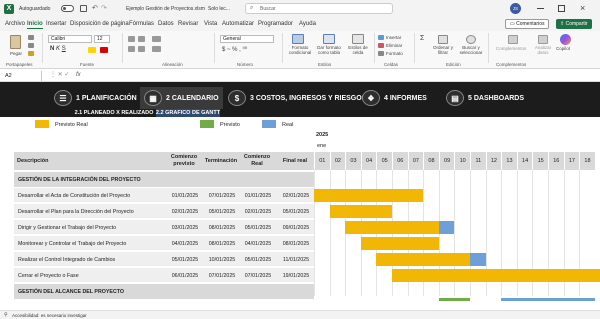  What do you see at coordinates (9, 9) in the screenshot?
I see `excel-logo-icon: X` at bounding box center [9, 9].